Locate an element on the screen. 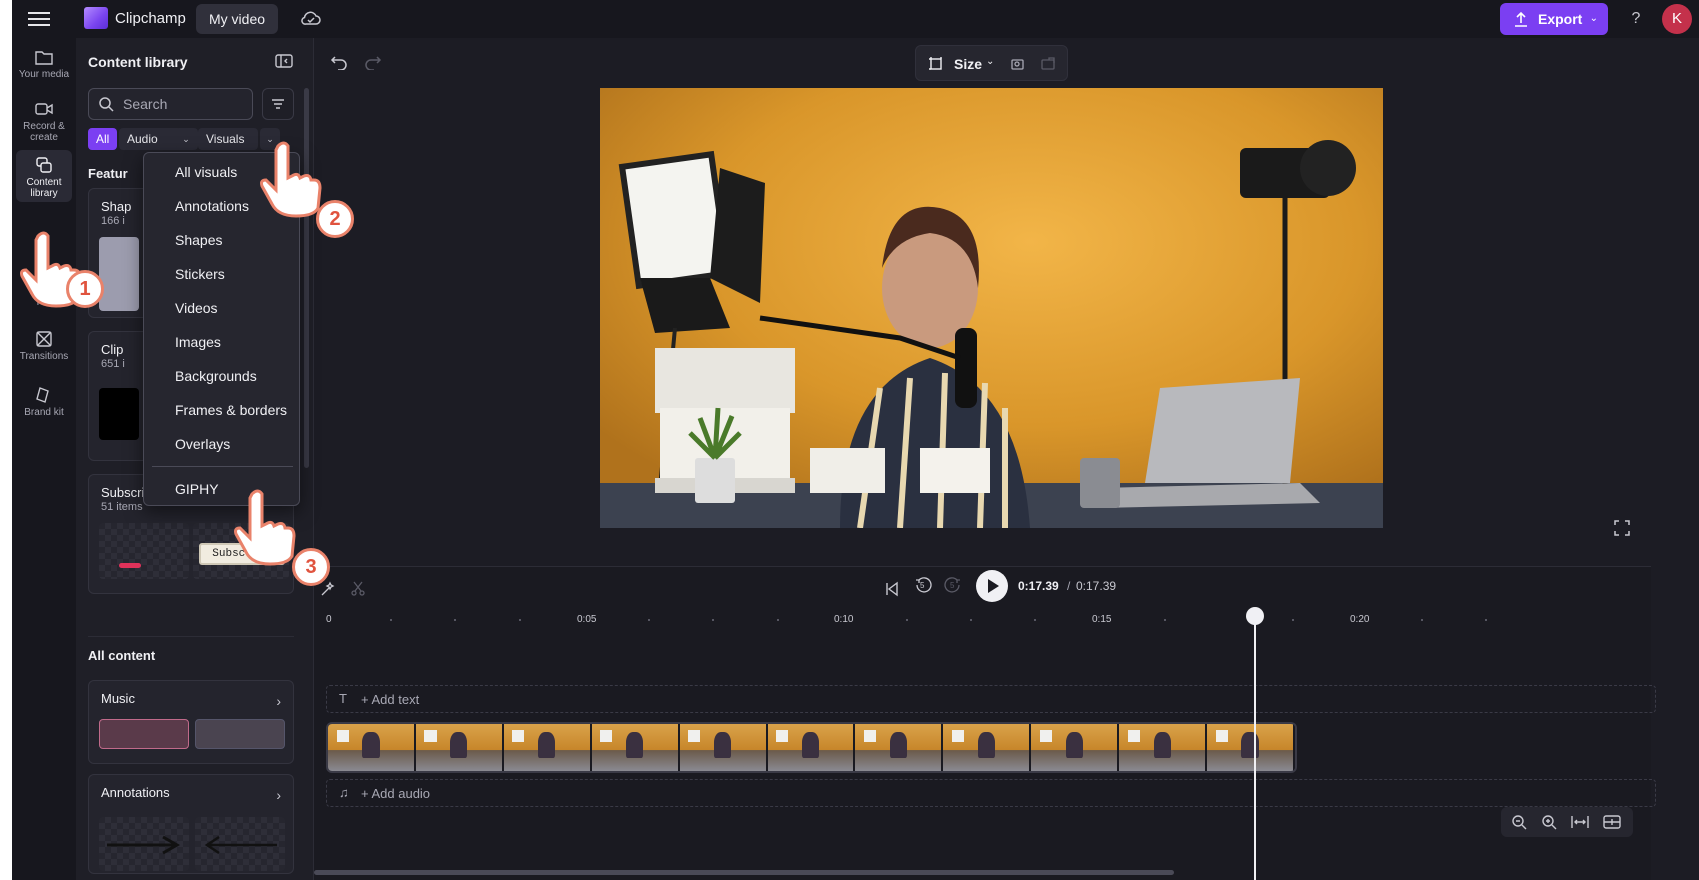  avatar: K is located at coordinates (1677, 19).